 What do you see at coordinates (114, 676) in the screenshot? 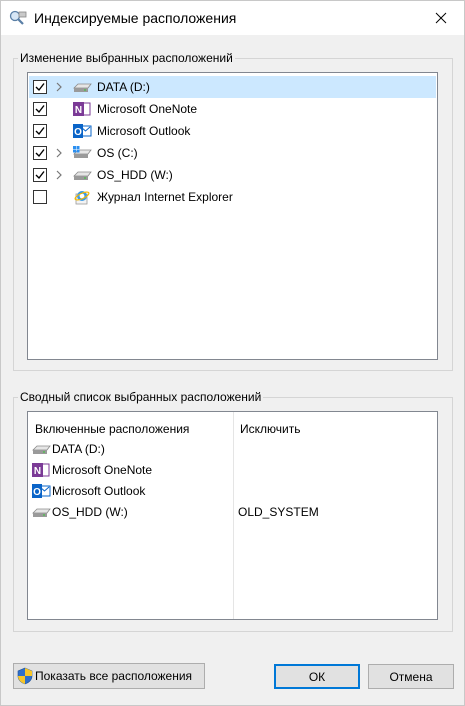
I see `show-all-label: Показать все расположения` at bounding box center [114, 676].